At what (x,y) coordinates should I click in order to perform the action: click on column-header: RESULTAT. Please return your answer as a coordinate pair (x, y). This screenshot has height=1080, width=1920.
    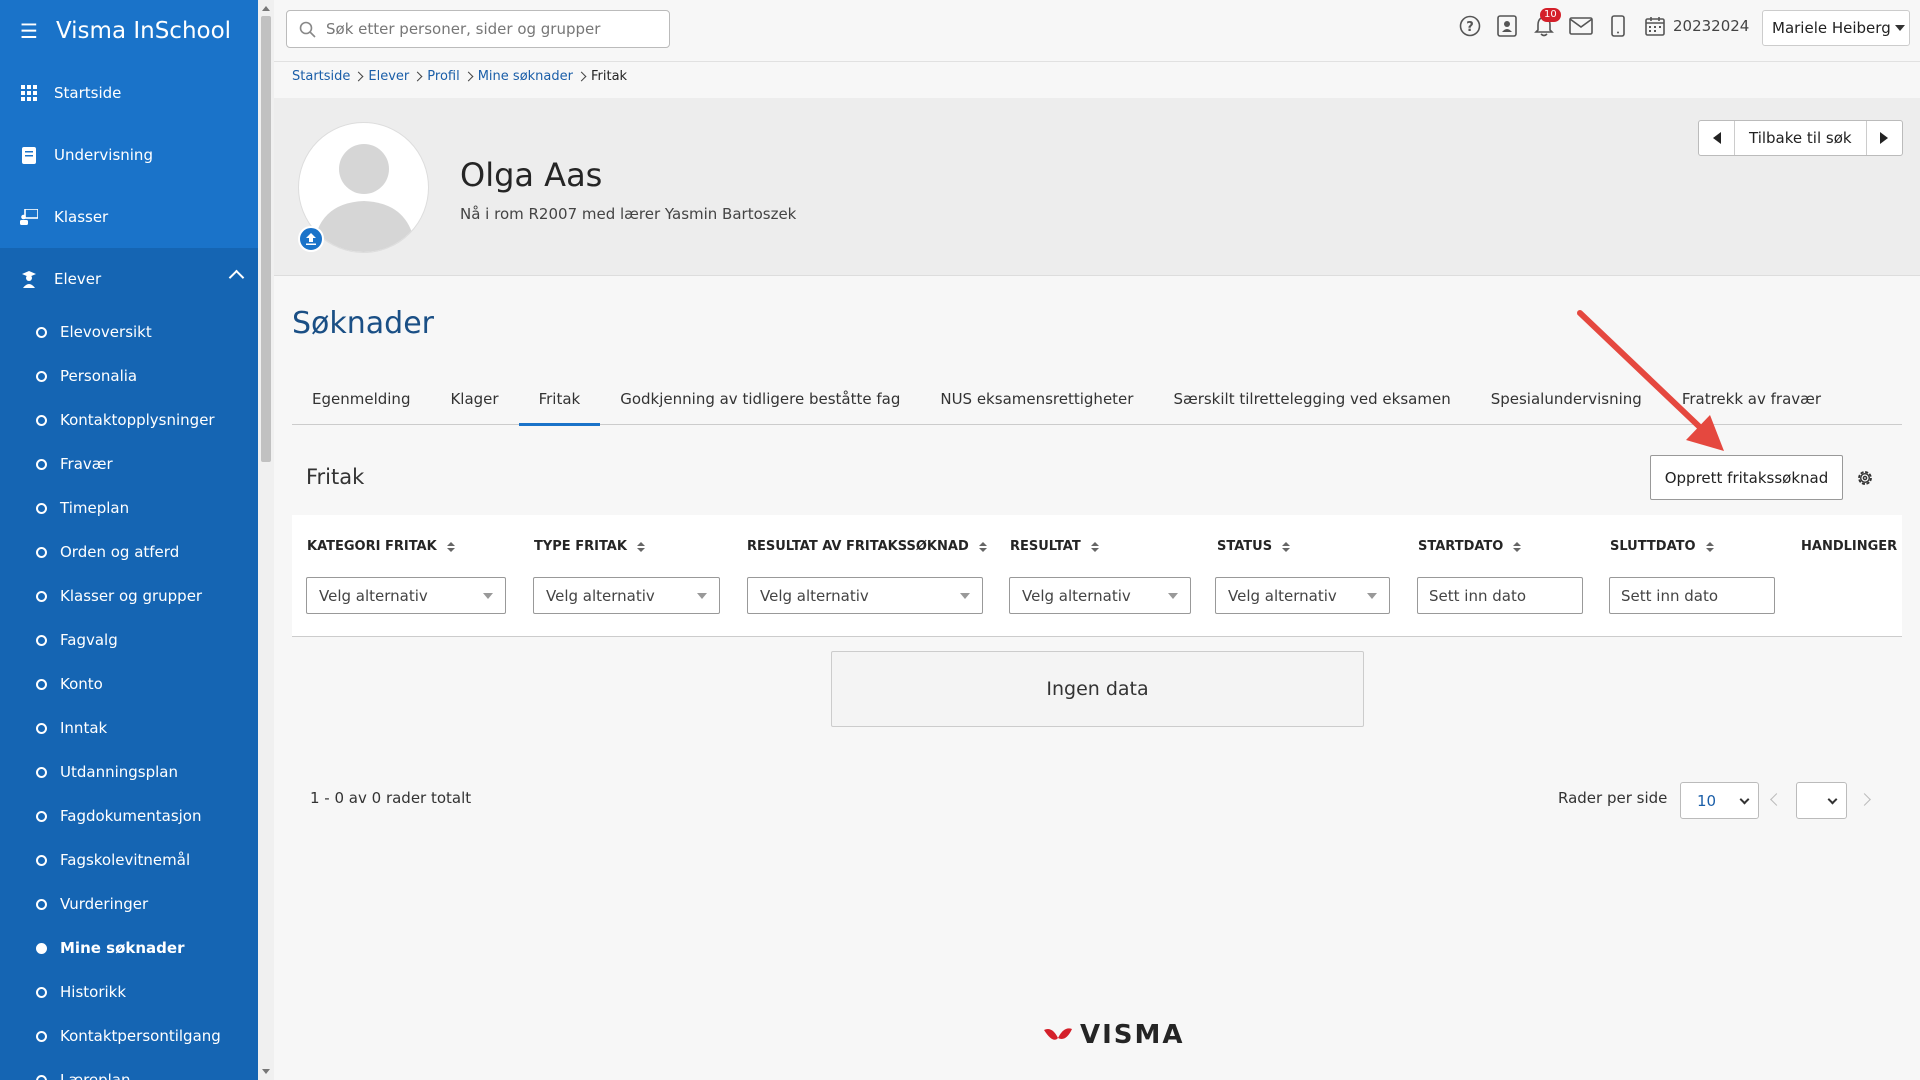
    Looking at the image, I should click on (1054, 546).